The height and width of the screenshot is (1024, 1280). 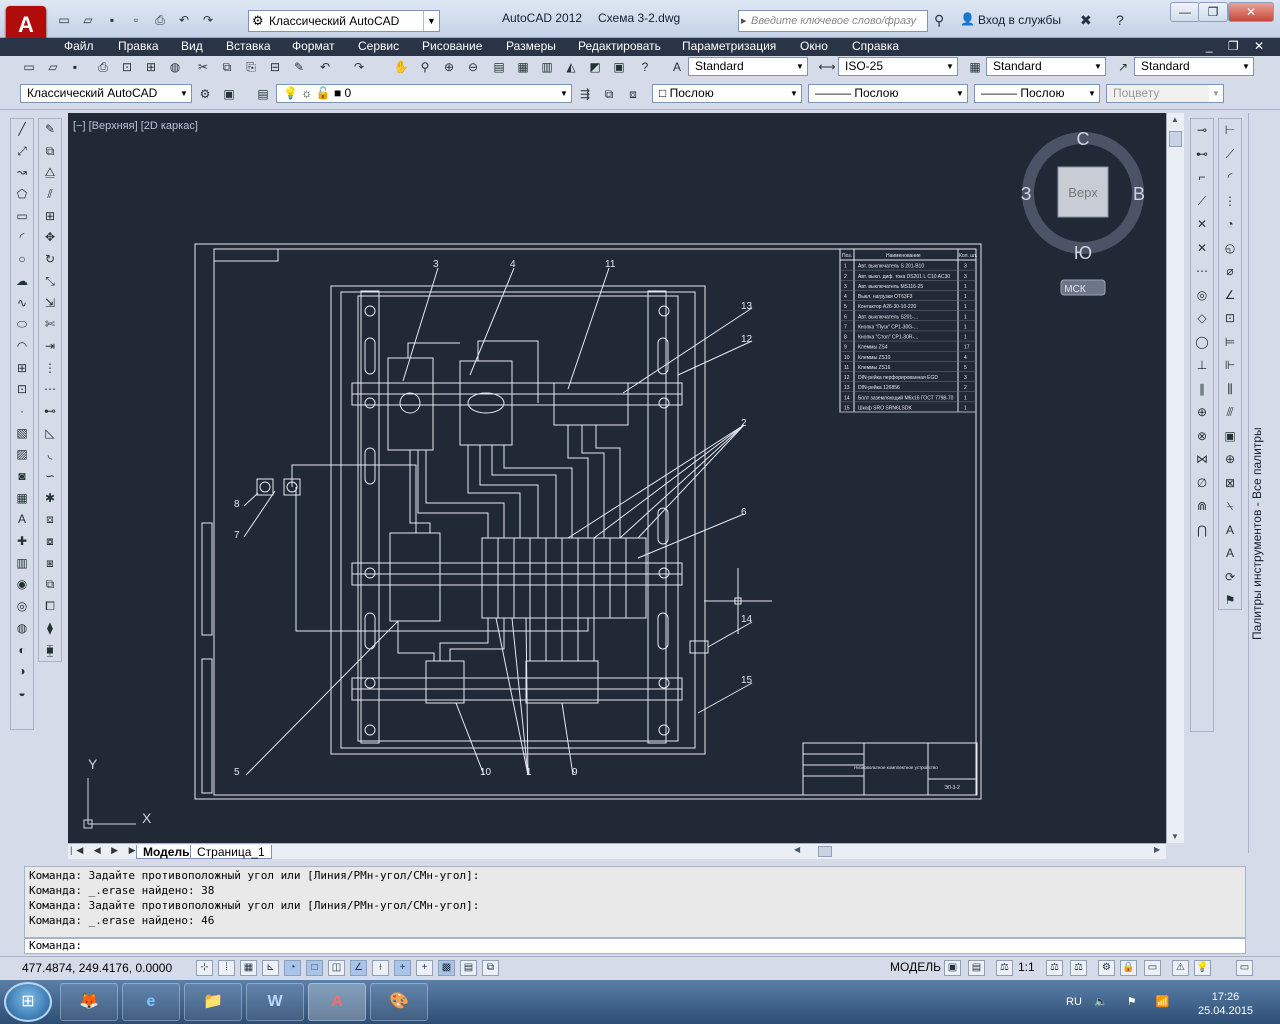 What do you see at coordinates (898, 66) in the screenshot?
I see `dim-style-select: ISO-25 ▼` at bounding box center [898, 66].